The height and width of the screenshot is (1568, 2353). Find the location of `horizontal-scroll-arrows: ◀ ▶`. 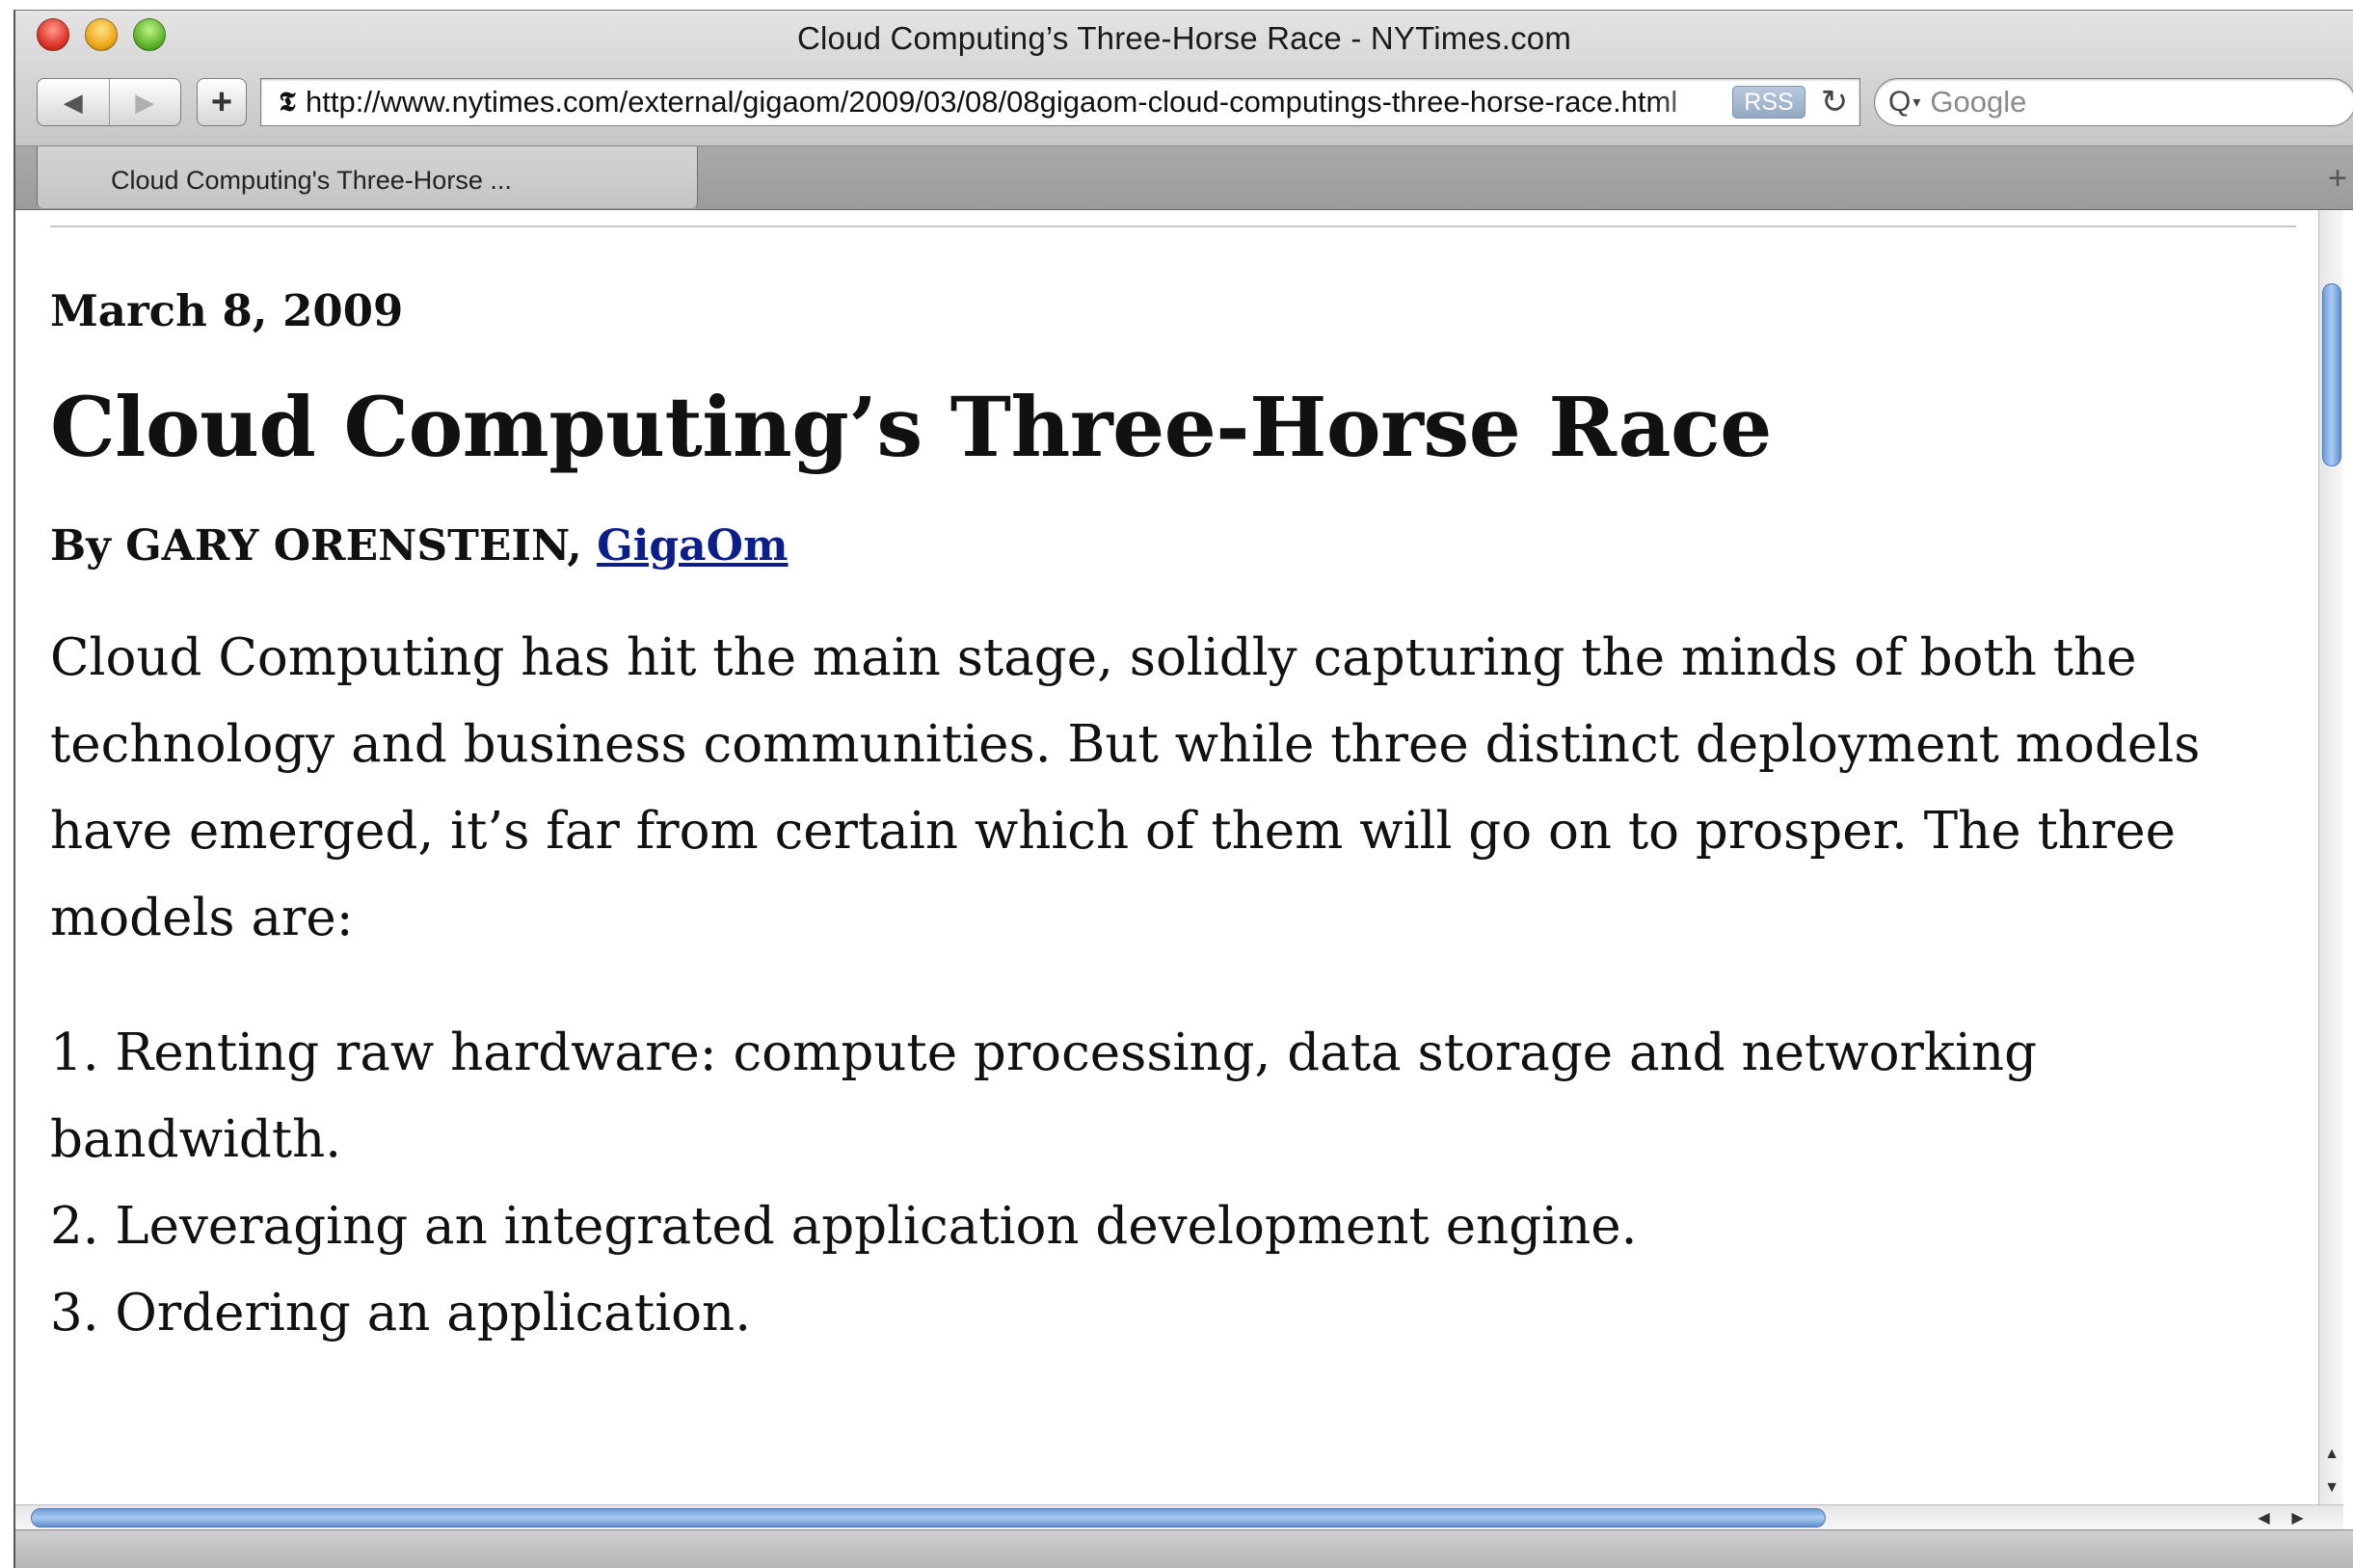

horizontal-scroll-arrows: ◀ ▶ is located at coordinates (2280, 1518).